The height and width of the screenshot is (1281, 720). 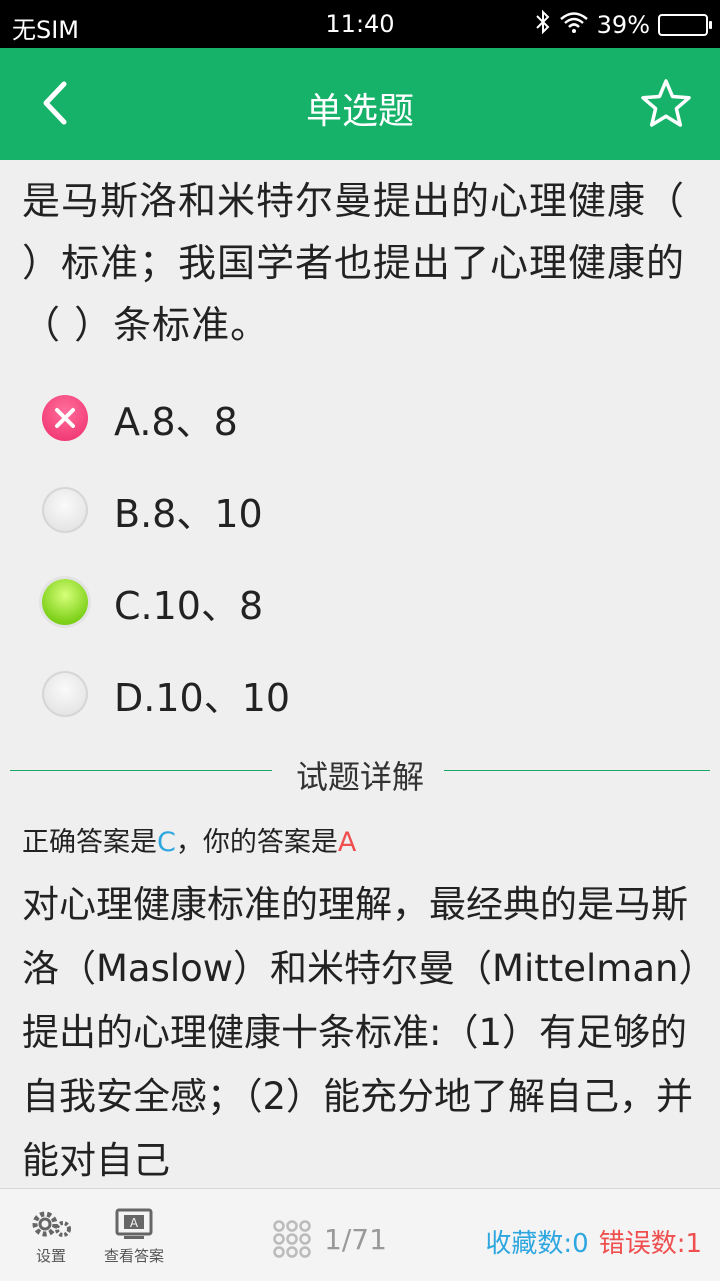 I want to click on option-a: A.8、8, so click(x=360, y=418).